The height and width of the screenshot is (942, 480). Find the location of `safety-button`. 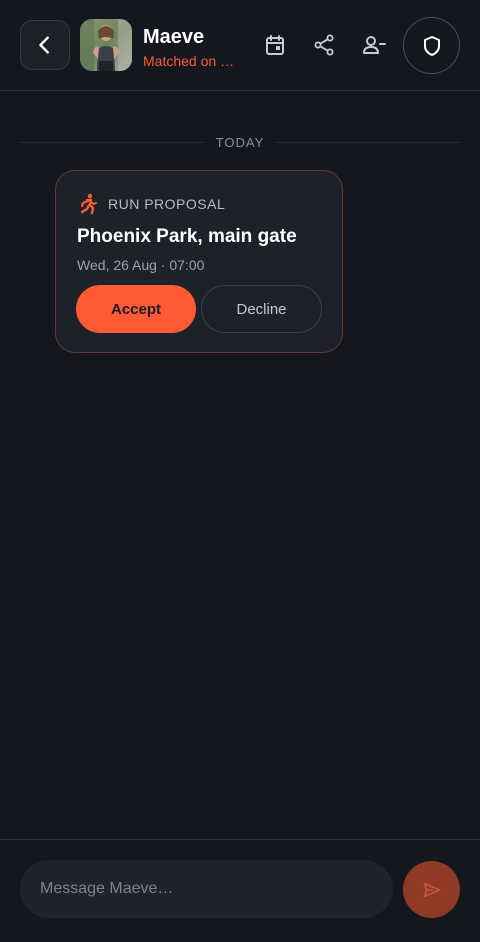

safety-button is located at coordinates (431, 45).